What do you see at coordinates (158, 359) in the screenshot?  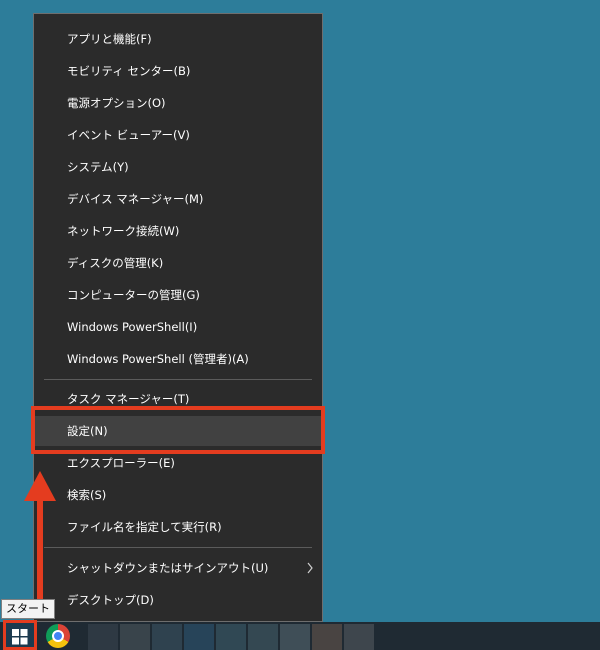 I see `menu-item-label: Windows PowerShell (管理者)(A)` at bounding box center [158, 359].